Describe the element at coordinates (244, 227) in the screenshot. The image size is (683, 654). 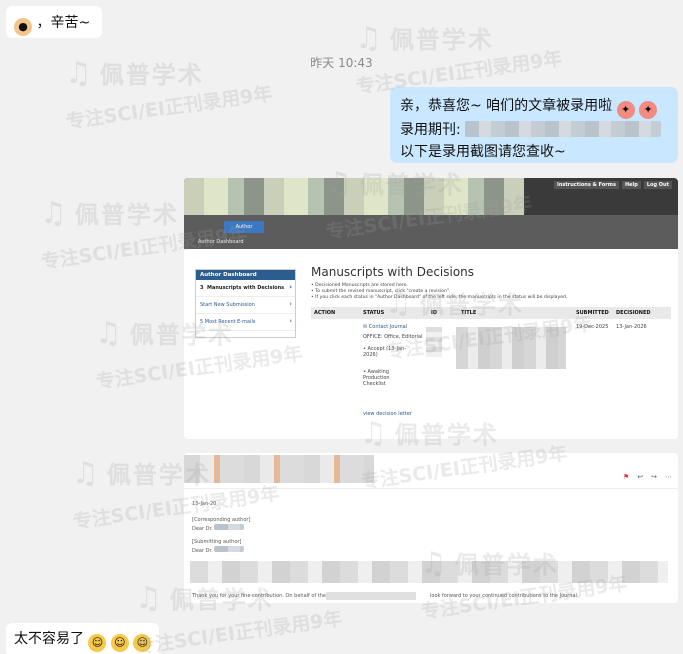
I see `author-tab: Author` at that location.